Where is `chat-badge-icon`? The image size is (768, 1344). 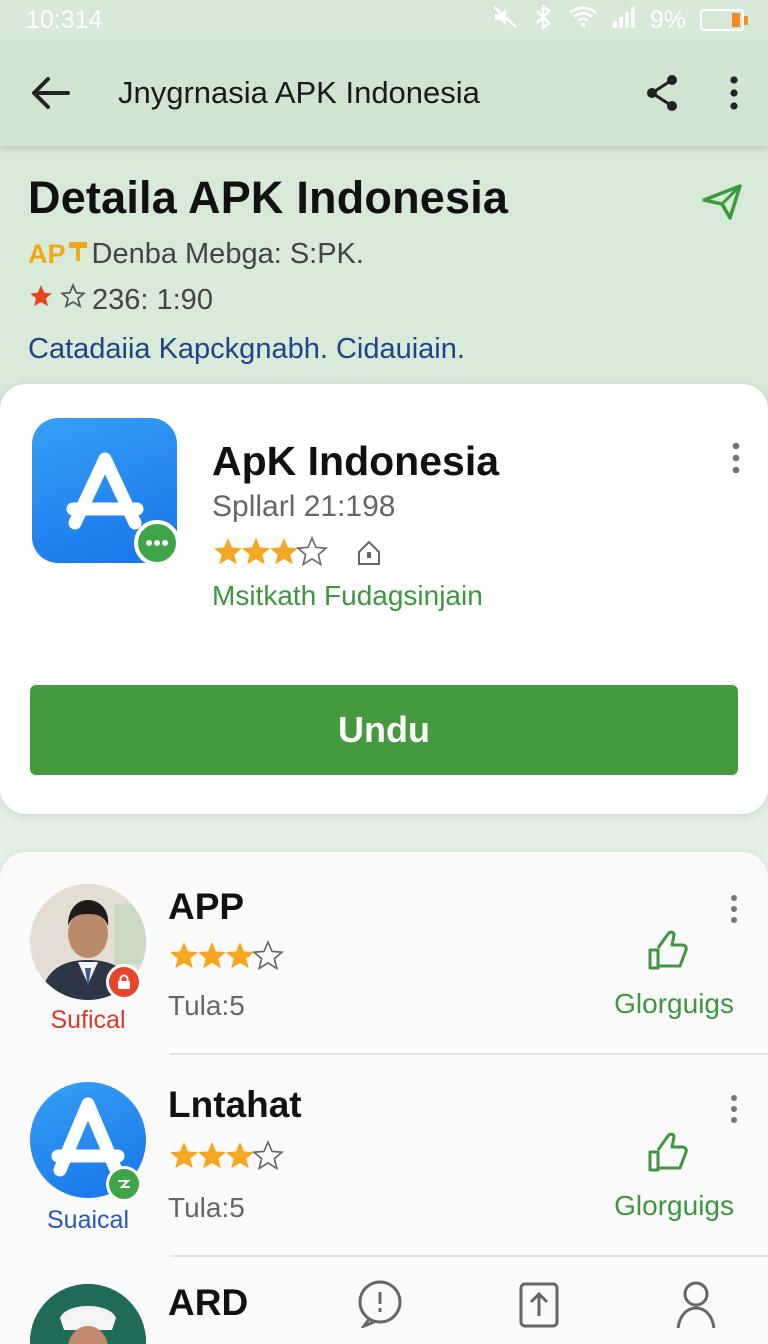 chat-badge-icon is located at coordinates (157, 543).